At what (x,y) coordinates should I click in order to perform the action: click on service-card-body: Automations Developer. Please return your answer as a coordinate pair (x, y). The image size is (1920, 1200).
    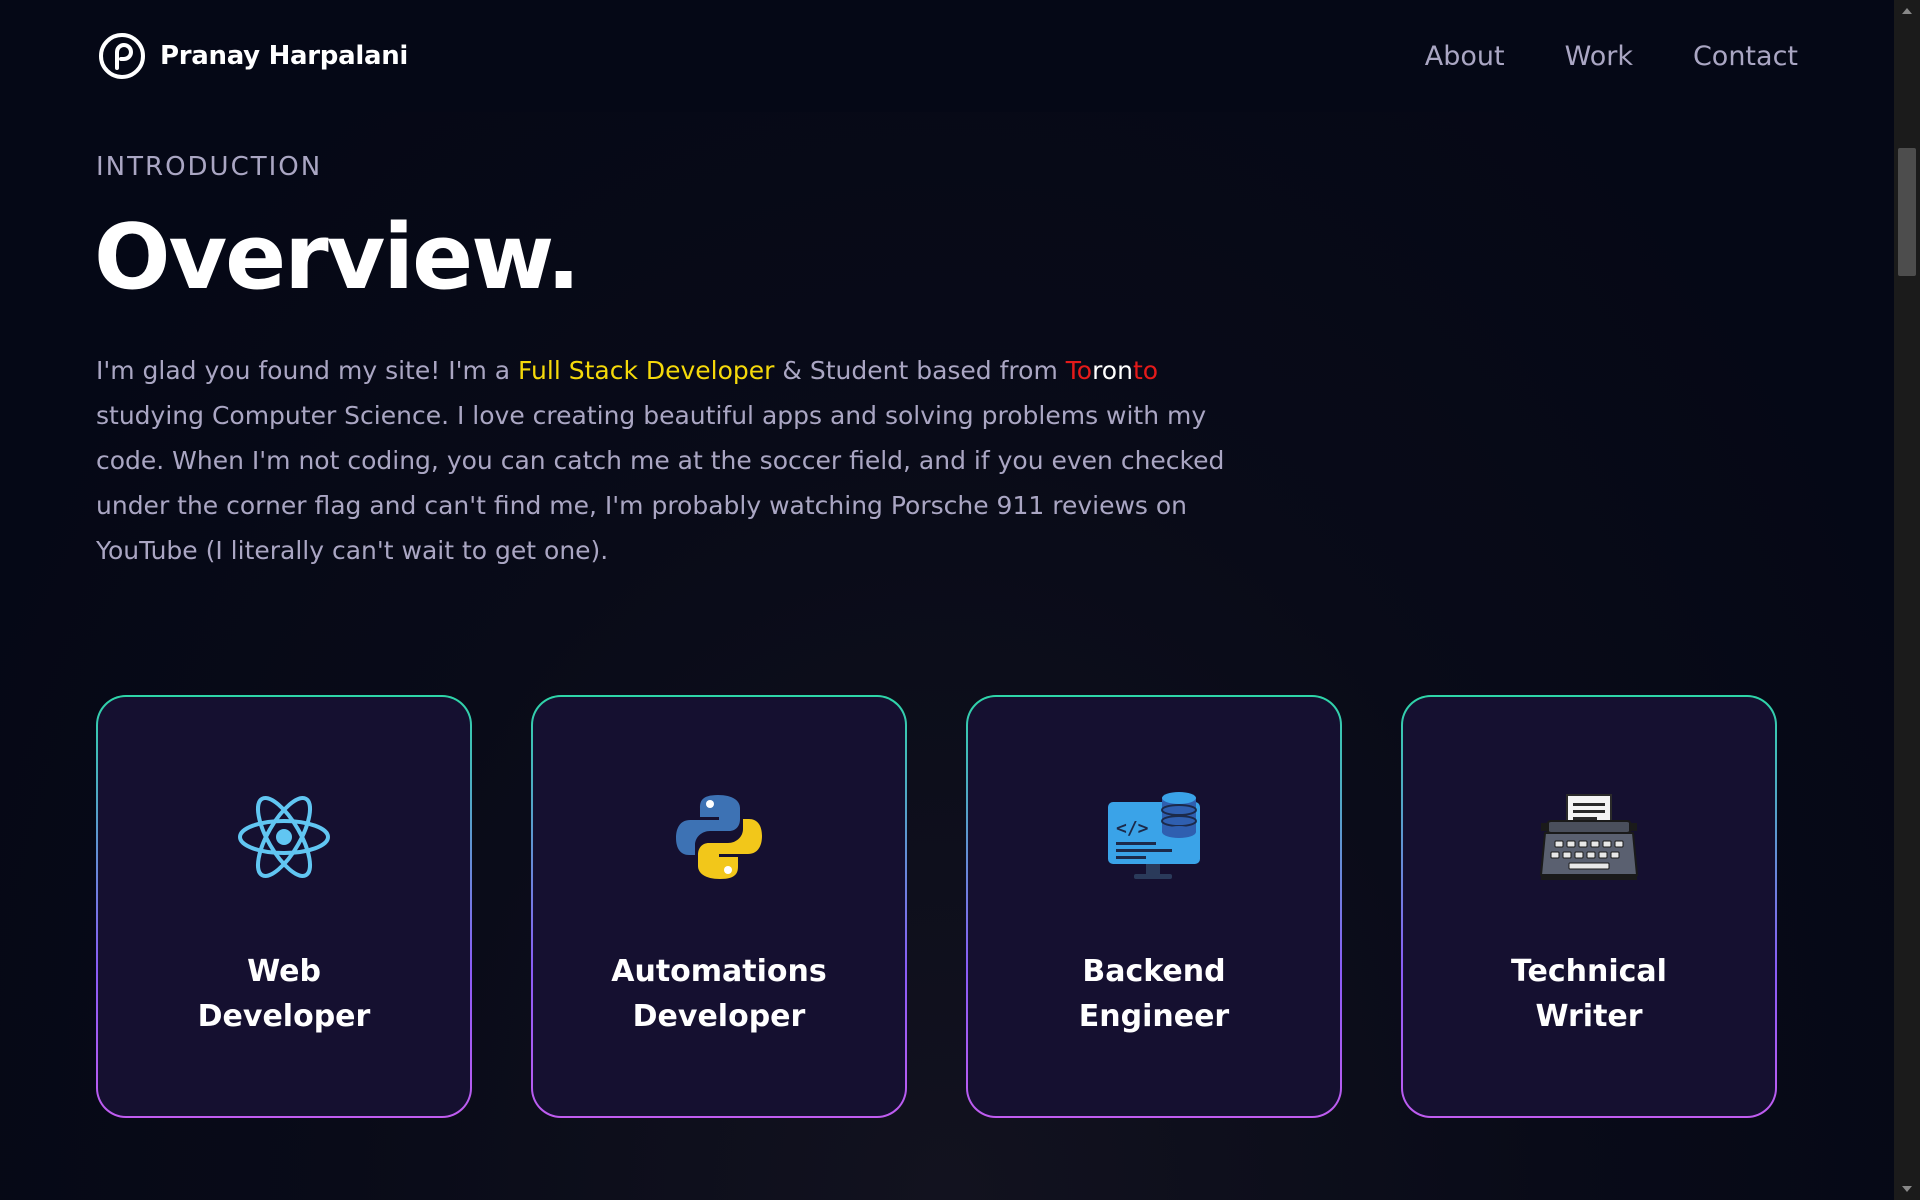
    Looking at the image, I should click on (719, 906).